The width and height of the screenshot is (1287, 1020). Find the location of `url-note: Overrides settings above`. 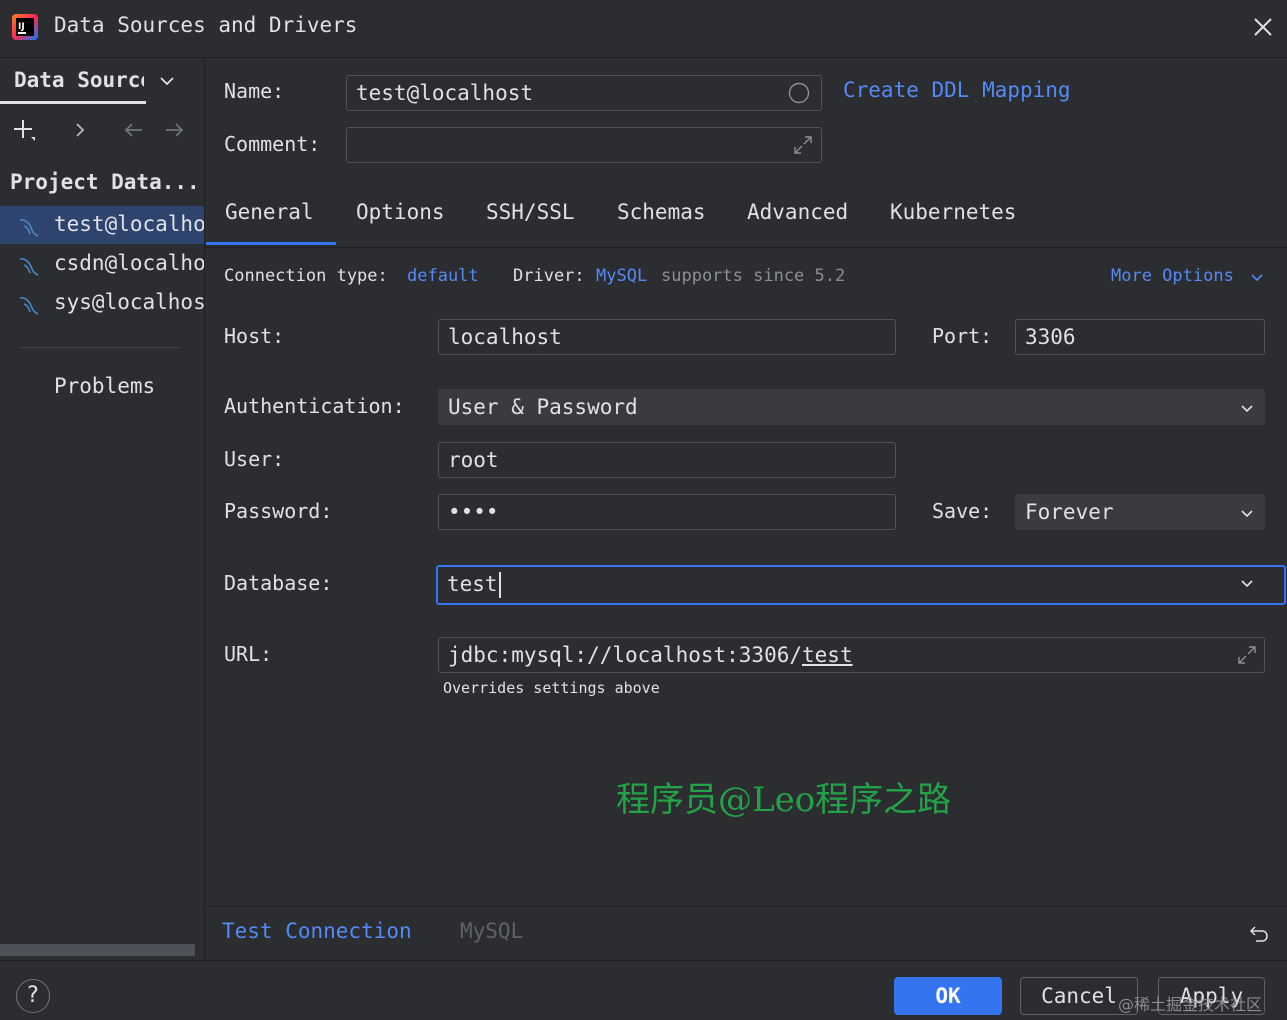

url-note: Overrides settings above is located at coordinates (551, 688).